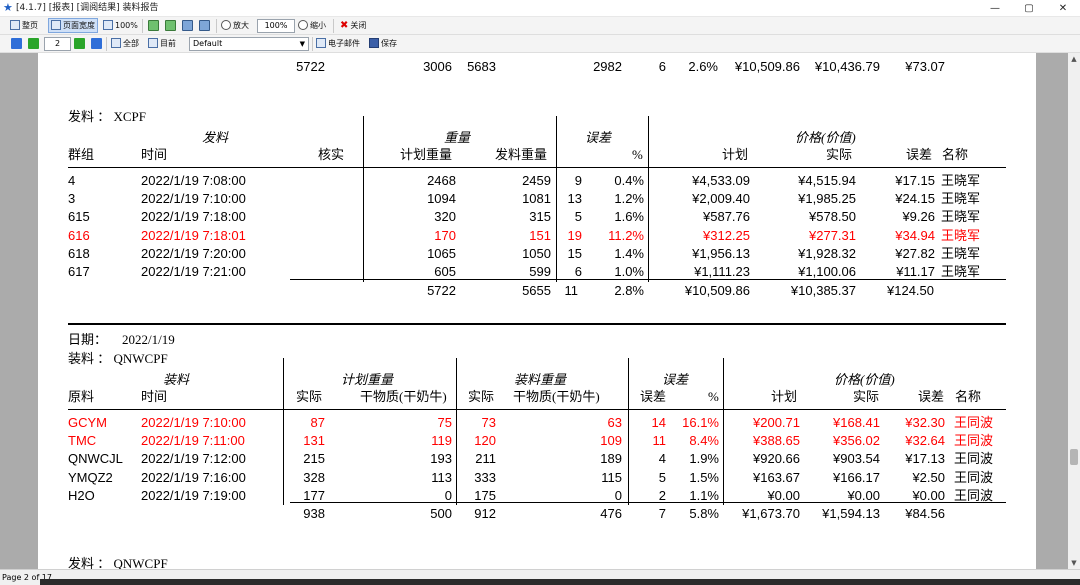  I want to click on value-cell: 131, so click(314, 441).